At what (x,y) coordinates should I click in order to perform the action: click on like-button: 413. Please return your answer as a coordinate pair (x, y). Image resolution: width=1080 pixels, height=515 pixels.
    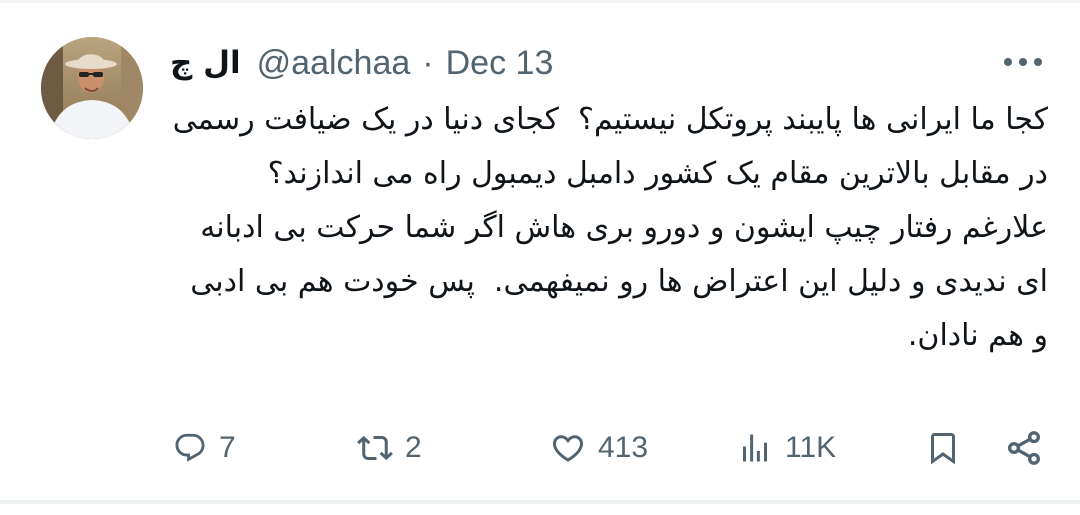
    Looking at the image, I should click on (599, 448).